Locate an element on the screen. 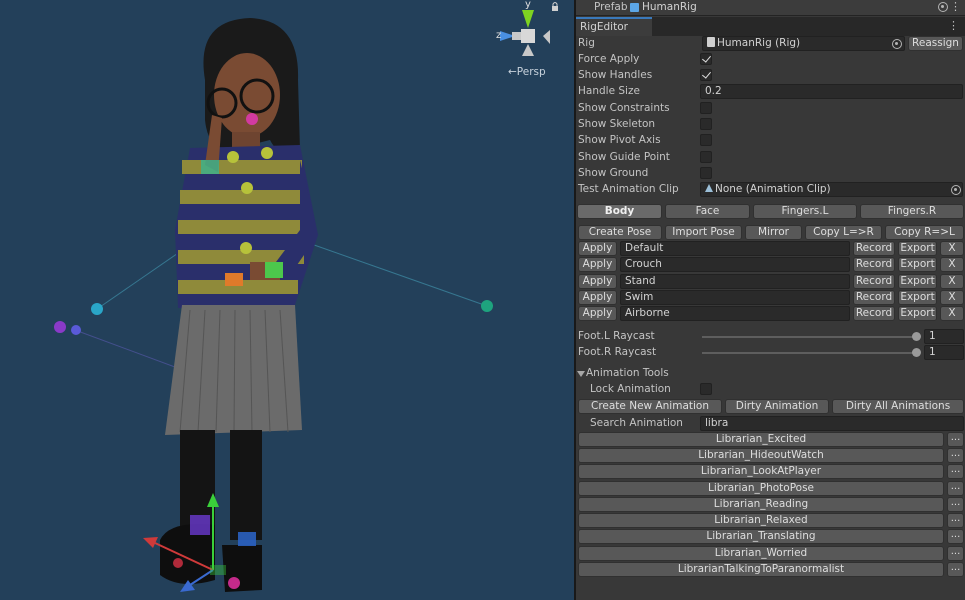 This screenshot has width=965, height=600. pose-name-input: Stand is located at coordinates (735, 281).